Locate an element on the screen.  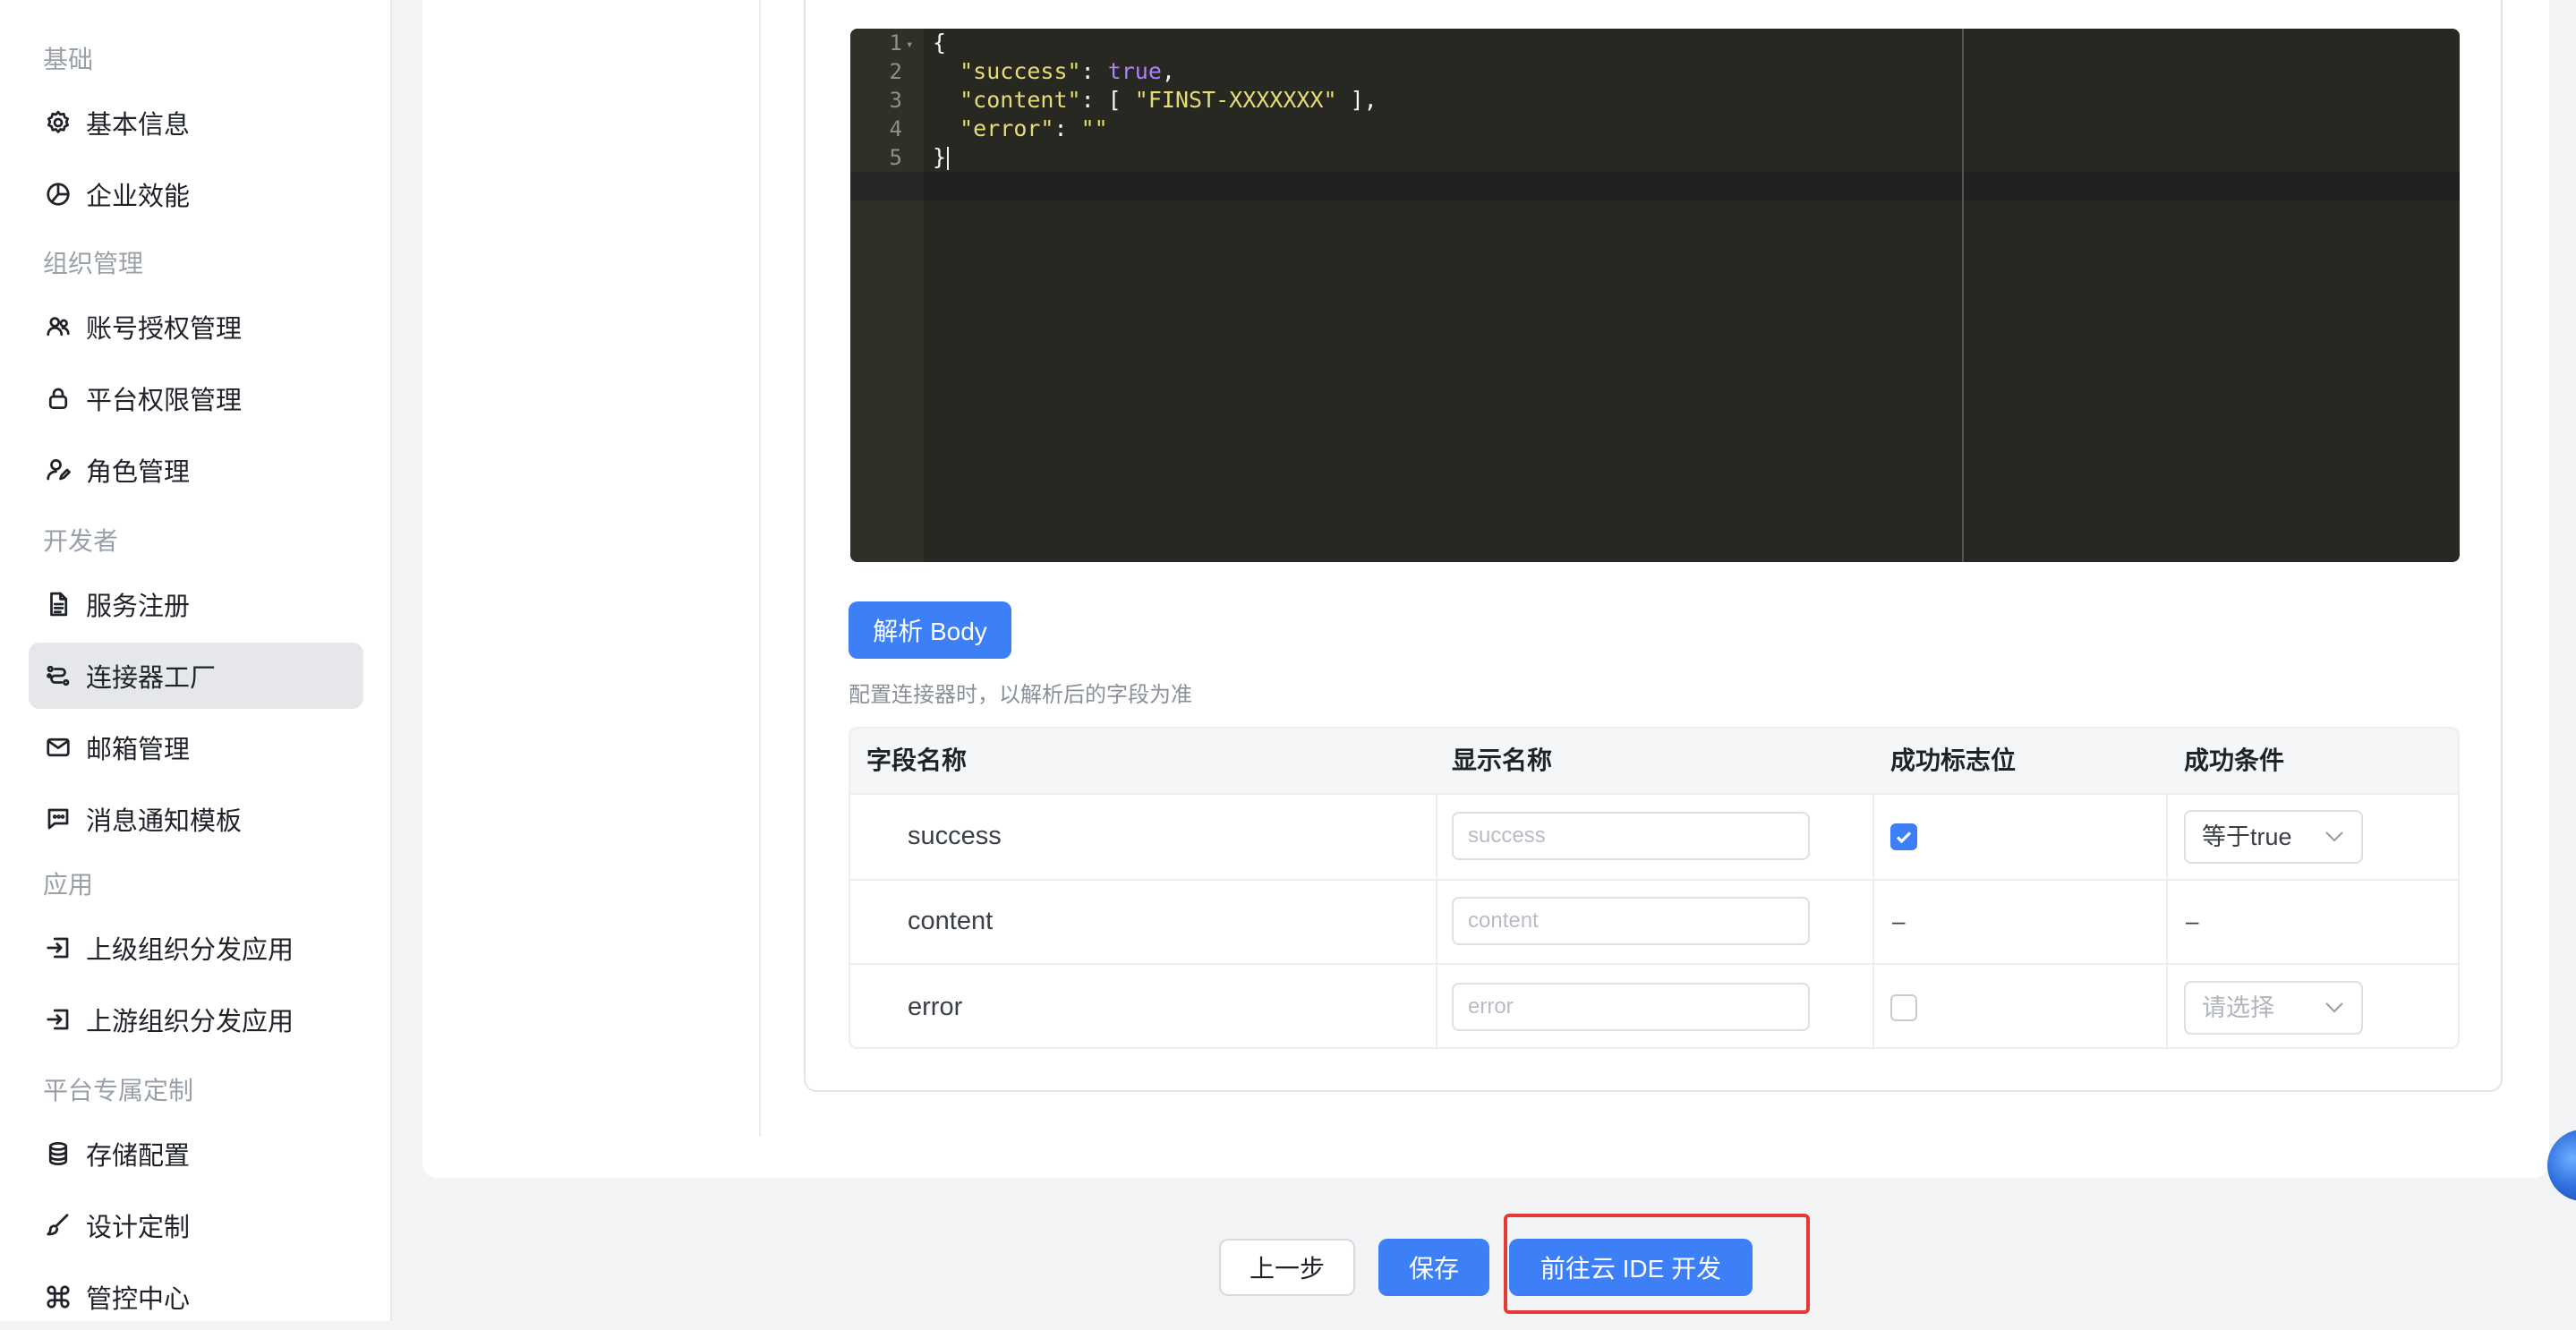
check-icon is located at coordinates (1904, 837).